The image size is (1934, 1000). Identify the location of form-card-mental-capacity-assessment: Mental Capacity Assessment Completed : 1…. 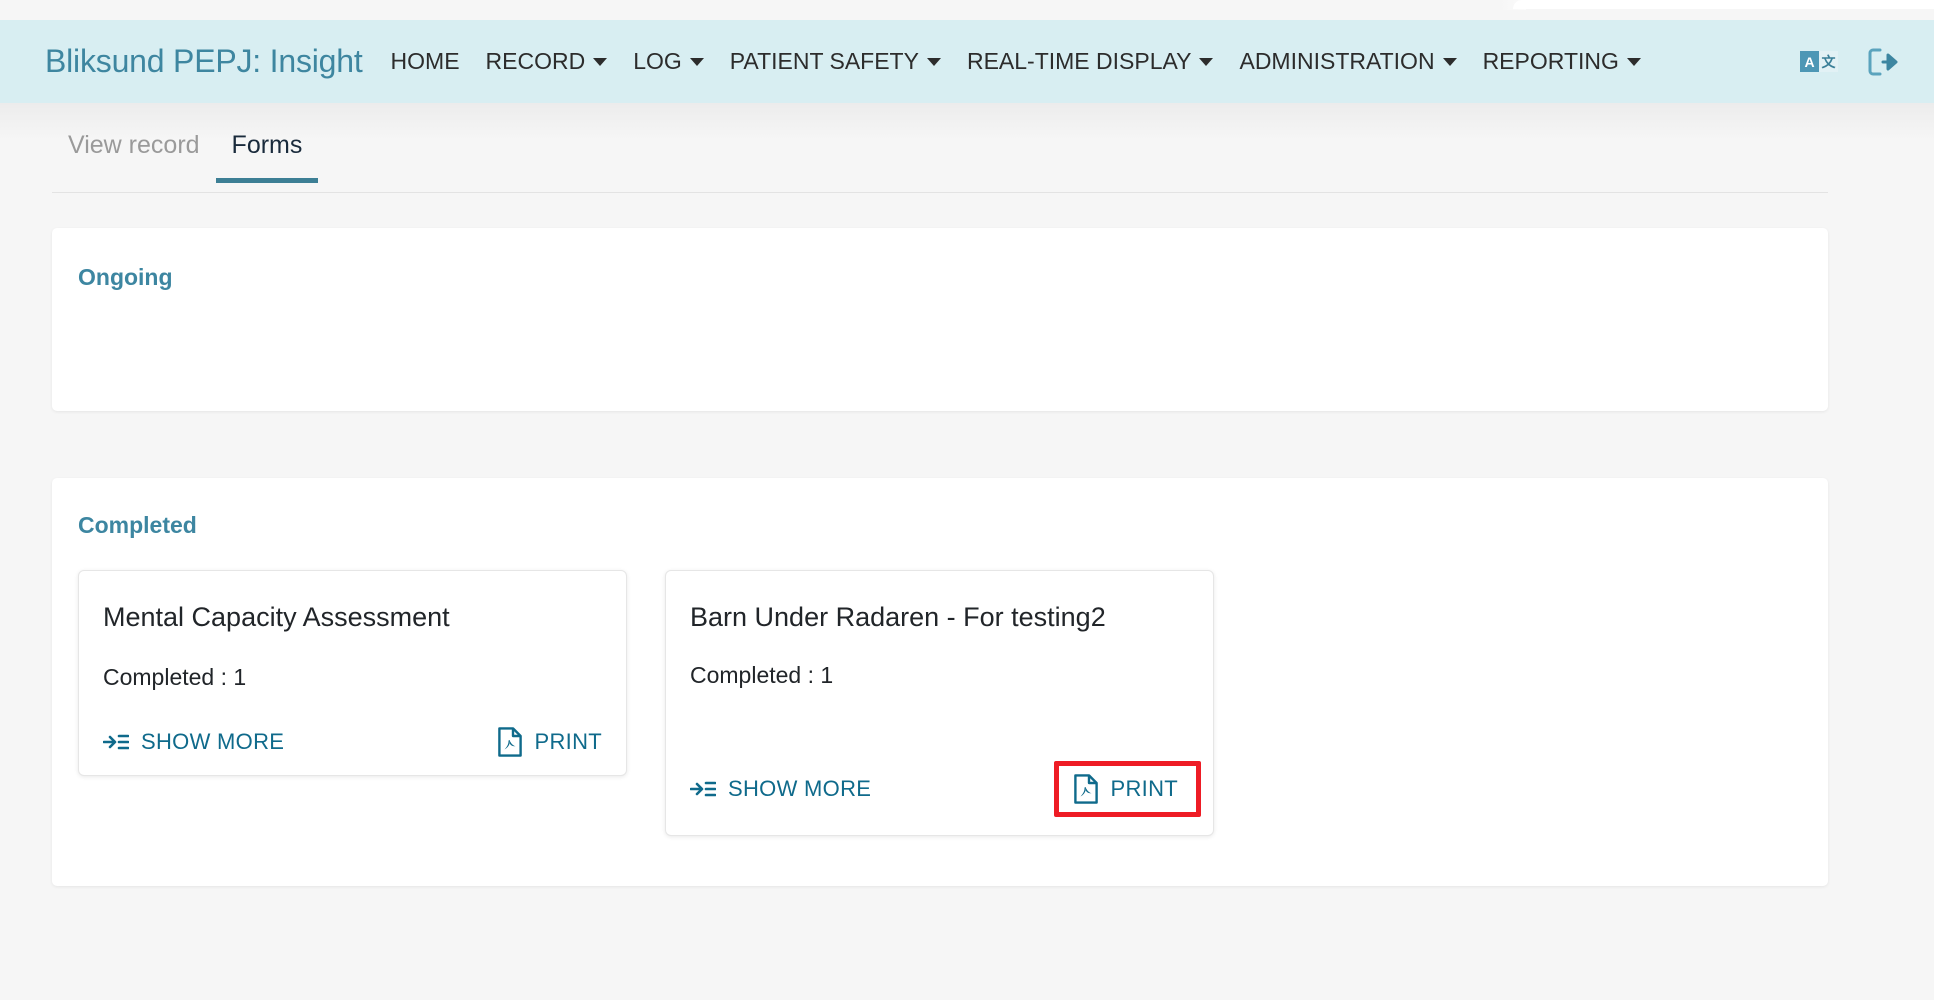
(352, 673).